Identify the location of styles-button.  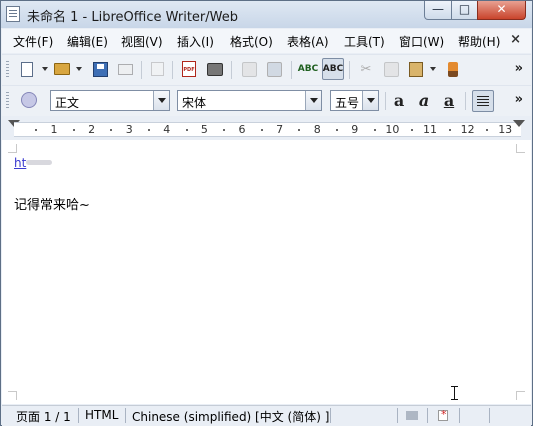
(29, 100).